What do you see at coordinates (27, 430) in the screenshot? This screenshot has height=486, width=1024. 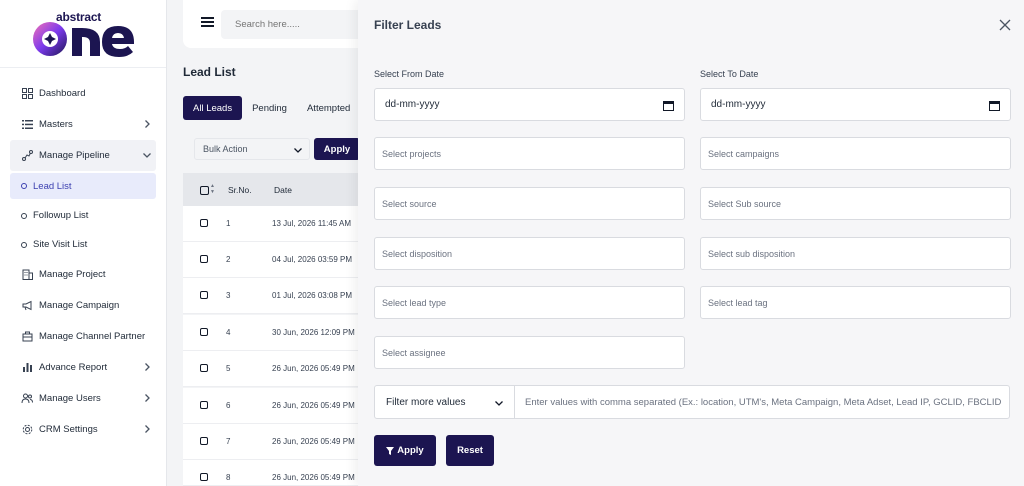 I see `gear-icon` at bounding box center [27, 430].